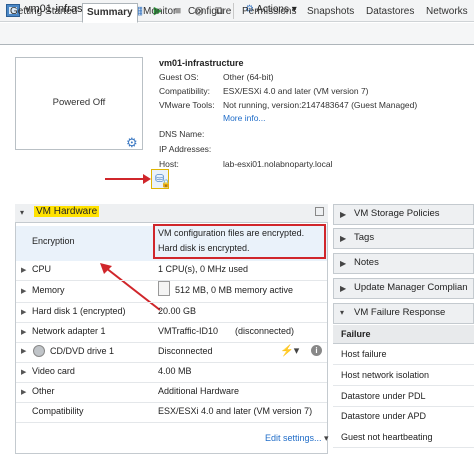 This screenshot has height=454, width=474. I want to click on tab-permissions: Permissions, so click(269, 12).